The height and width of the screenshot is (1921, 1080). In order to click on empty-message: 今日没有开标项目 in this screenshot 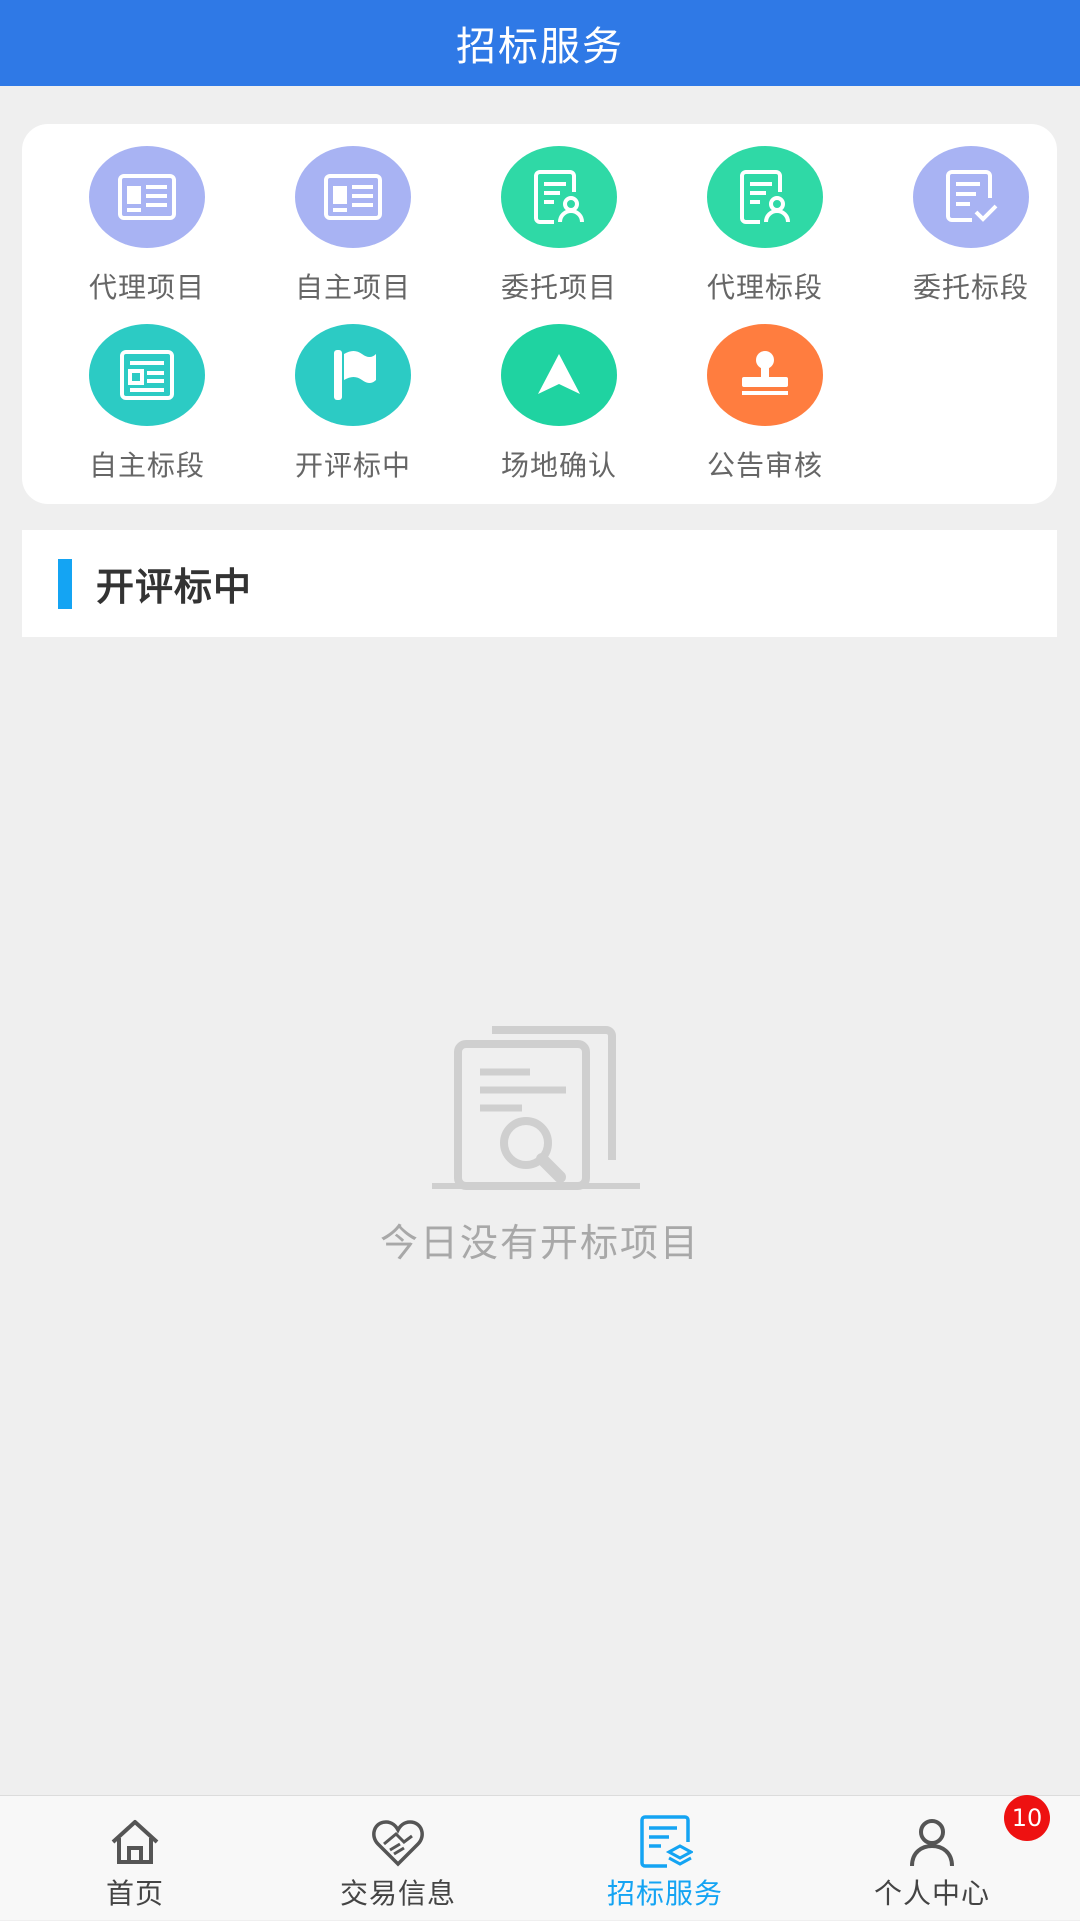, I will do `click(539, 1243)`.